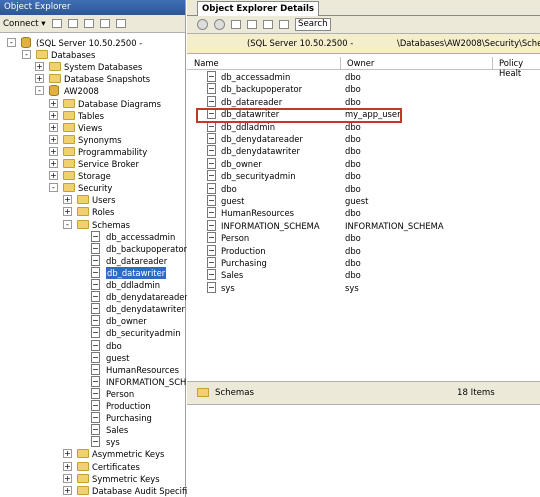  Describe the element at coordinates (93, 164) in the screenshot. I see `tree-node: + Service Broker` at that location.